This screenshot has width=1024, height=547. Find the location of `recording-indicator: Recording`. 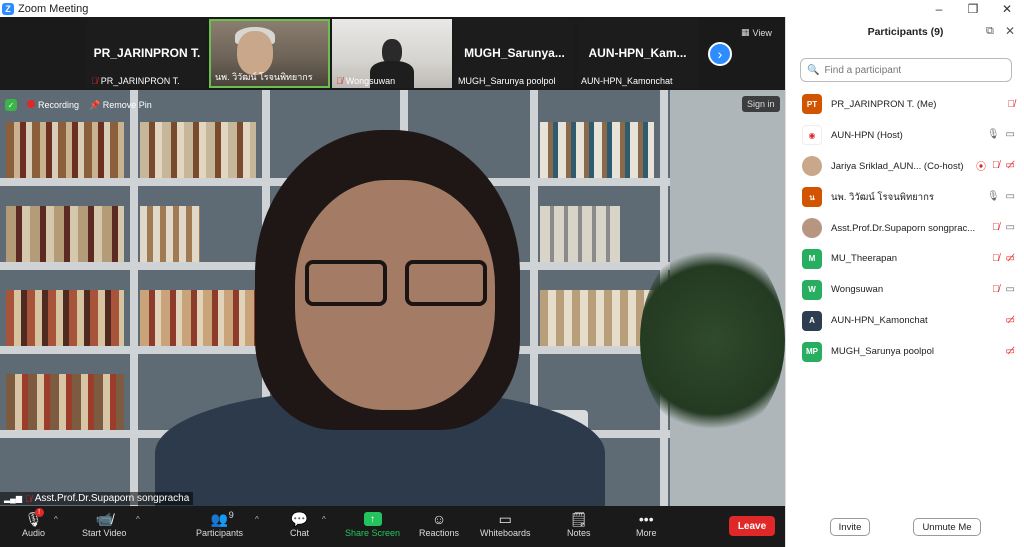

recording-indicator: Recording is located at coordinates (53, 105).